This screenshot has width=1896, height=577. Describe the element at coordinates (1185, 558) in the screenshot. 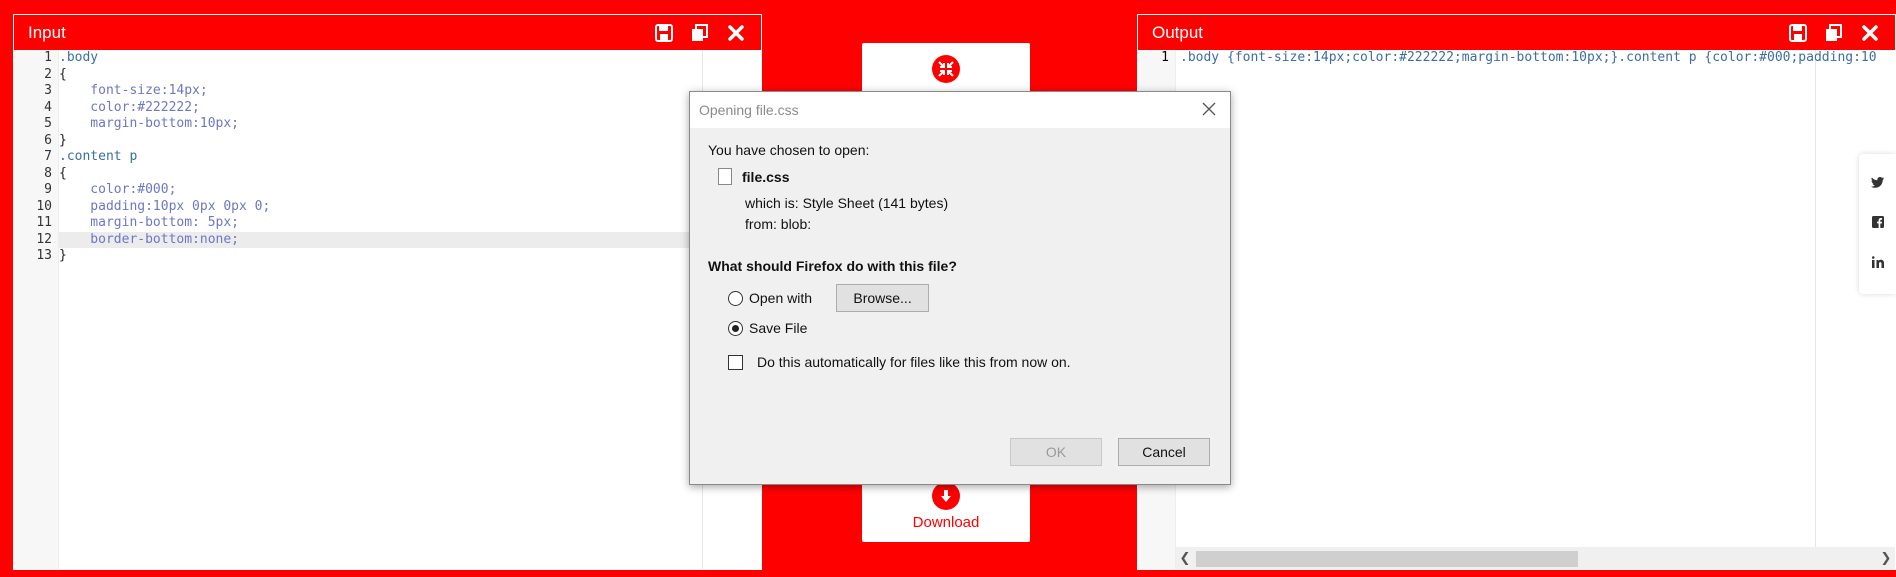

I see `scroll-left-icon: ❮` at that location.